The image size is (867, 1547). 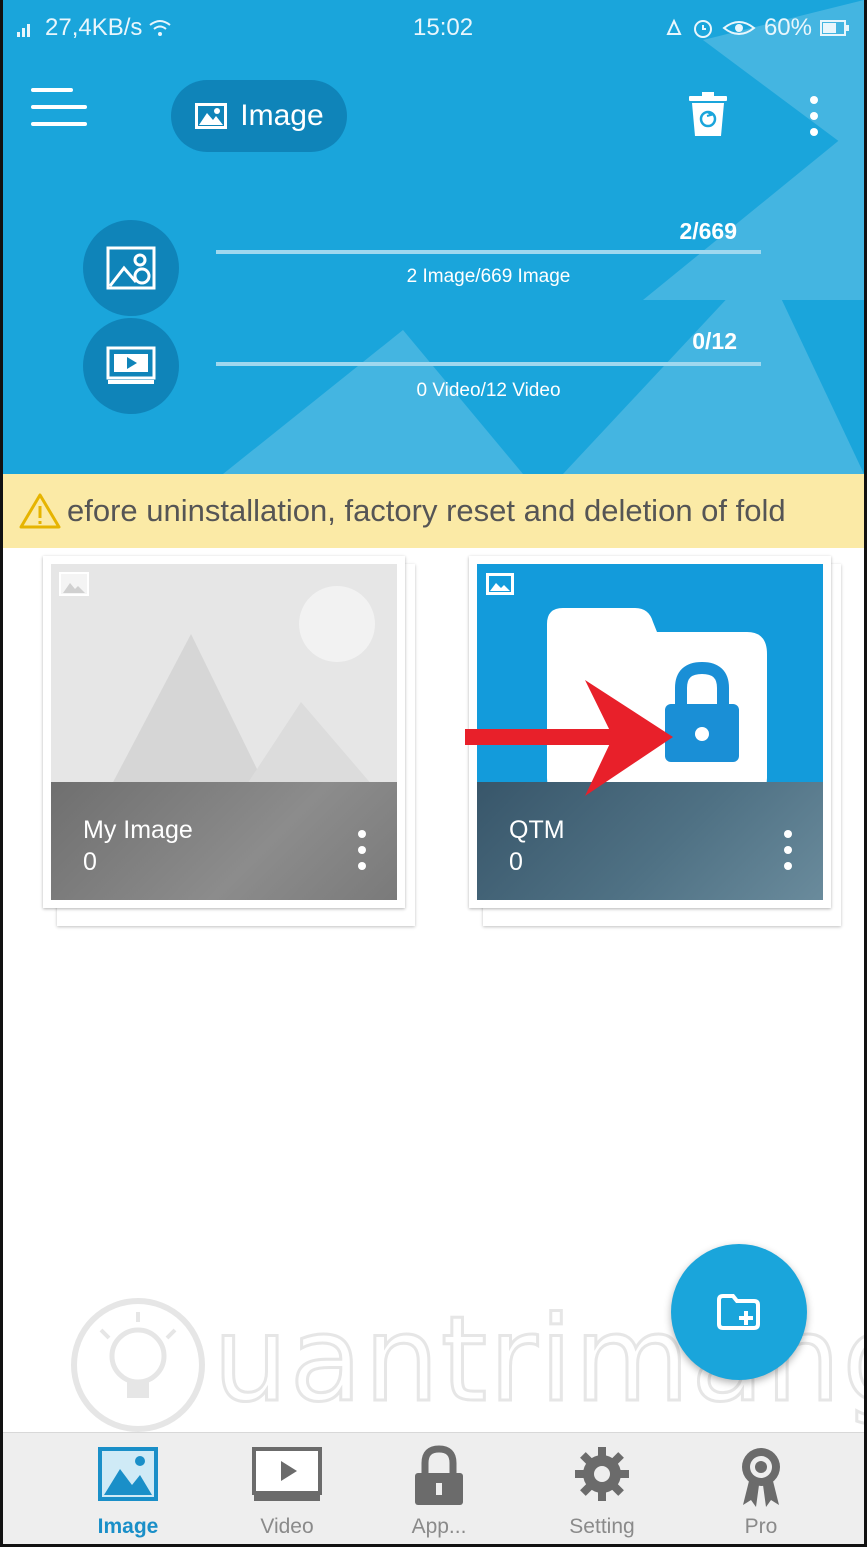 I want to click on image-stat-icon, so click(x=131, y=268).